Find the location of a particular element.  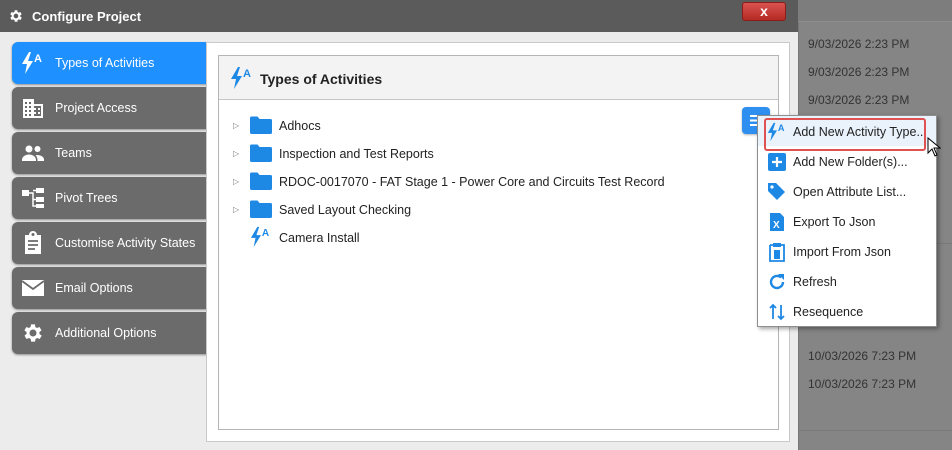

mouse-cursor-icon is located at coordinates (934, 147).